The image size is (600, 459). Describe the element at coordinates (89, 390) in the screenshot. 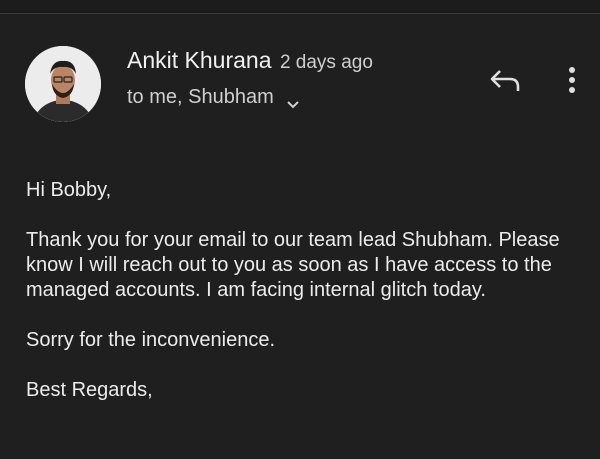

I see `closing: Best Regards,` at that location.